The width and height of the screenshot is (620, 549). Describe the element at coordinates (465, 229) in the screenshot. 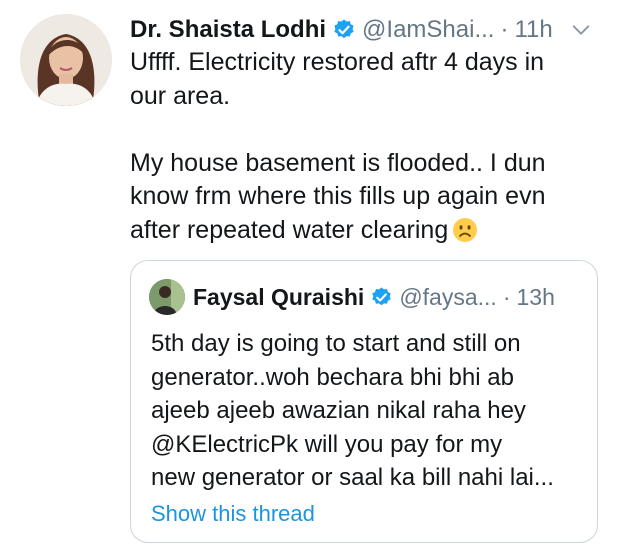

I see `frowning-face-emoji-icon` at that location.